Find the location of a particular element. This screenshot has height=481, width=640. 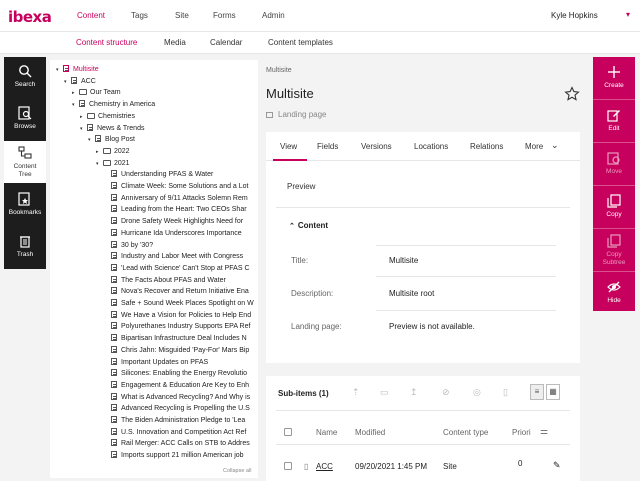

copy-subtree-button: Copy Subtree is located at coordinates (614, 250).